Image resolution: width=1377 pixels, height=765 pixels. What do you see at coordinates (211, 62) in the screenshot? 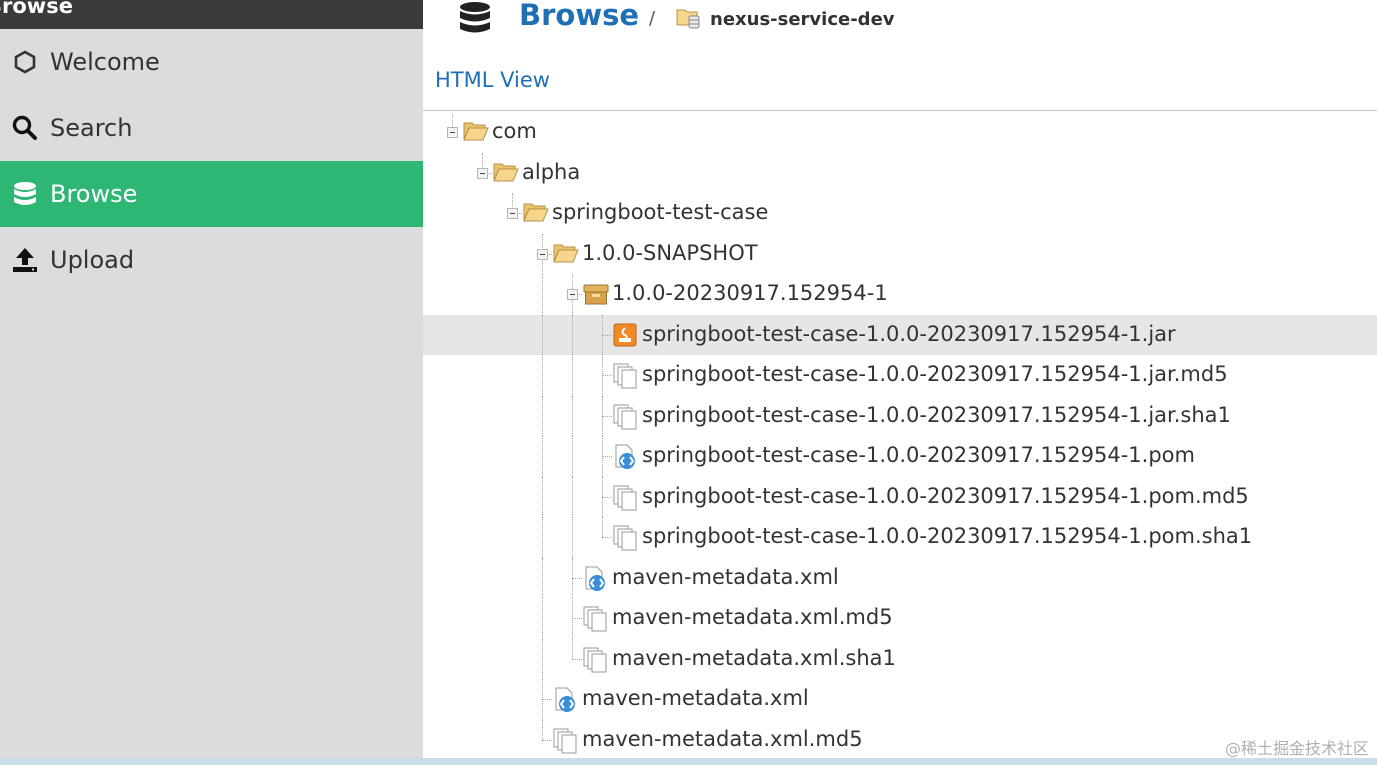
I see `sidebar-item-welcome: Welcome` at bounding box center [211, 62].